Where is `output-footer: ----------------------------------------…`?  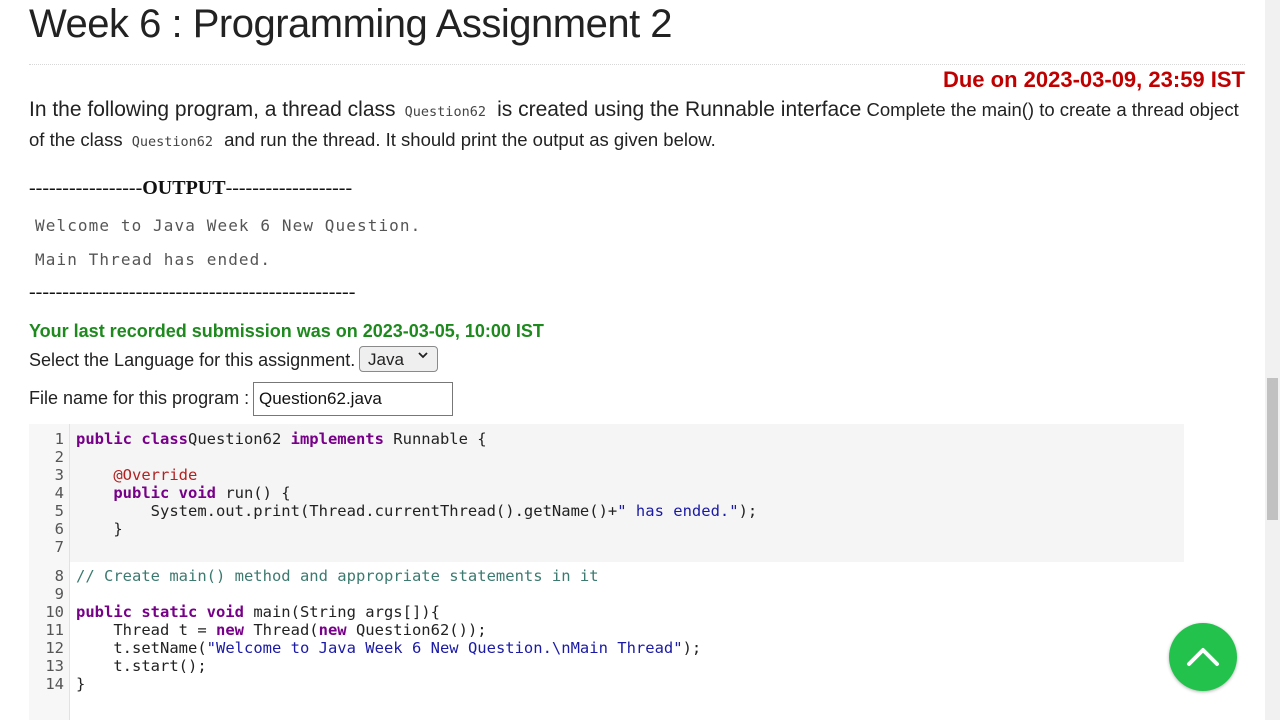
output-footer: ----------------------------------------… is located at coordinates (192, 292).